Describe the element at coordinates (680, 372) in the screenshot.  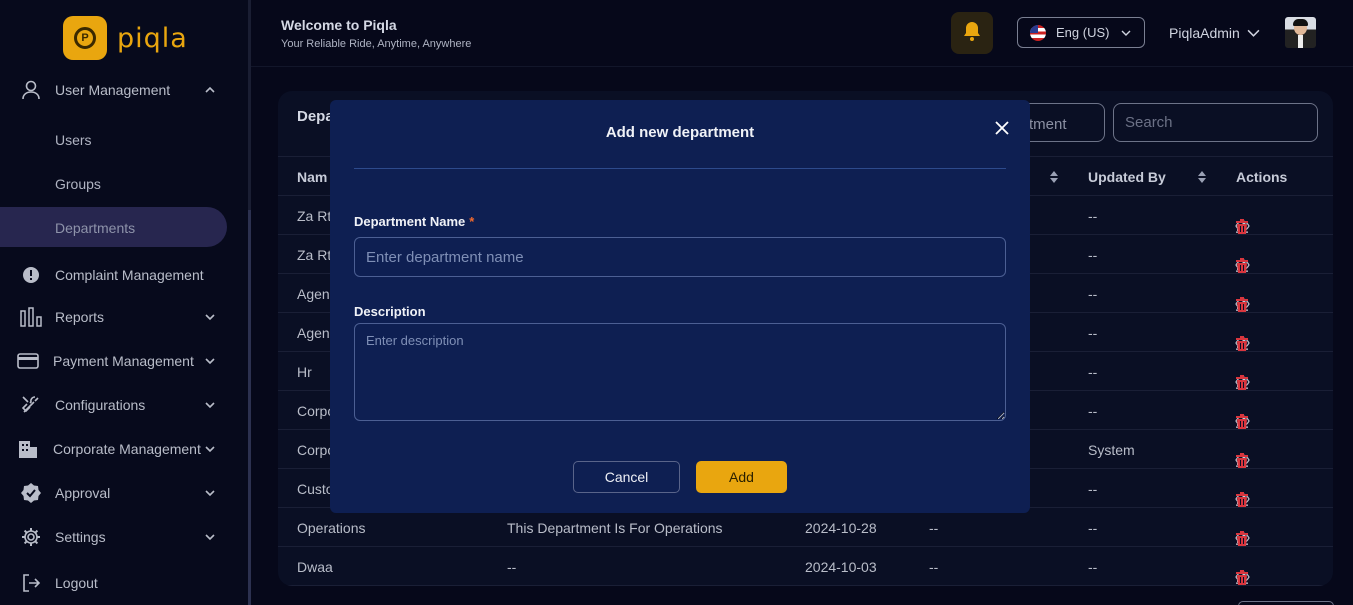
I see `description-textarea` at that location.